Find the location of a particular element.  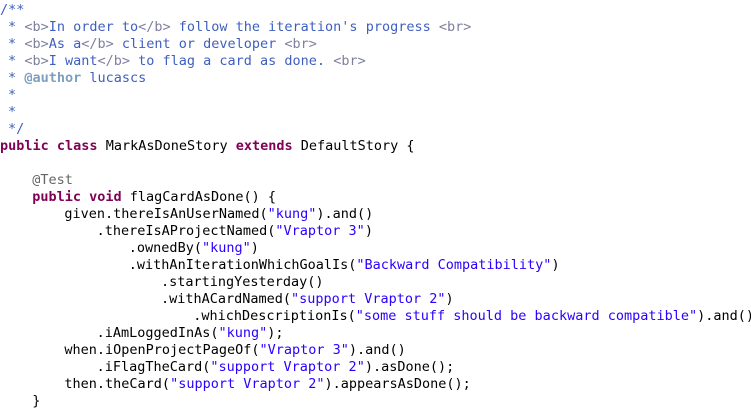

code-token: */ is located at coordinates (16, 129).